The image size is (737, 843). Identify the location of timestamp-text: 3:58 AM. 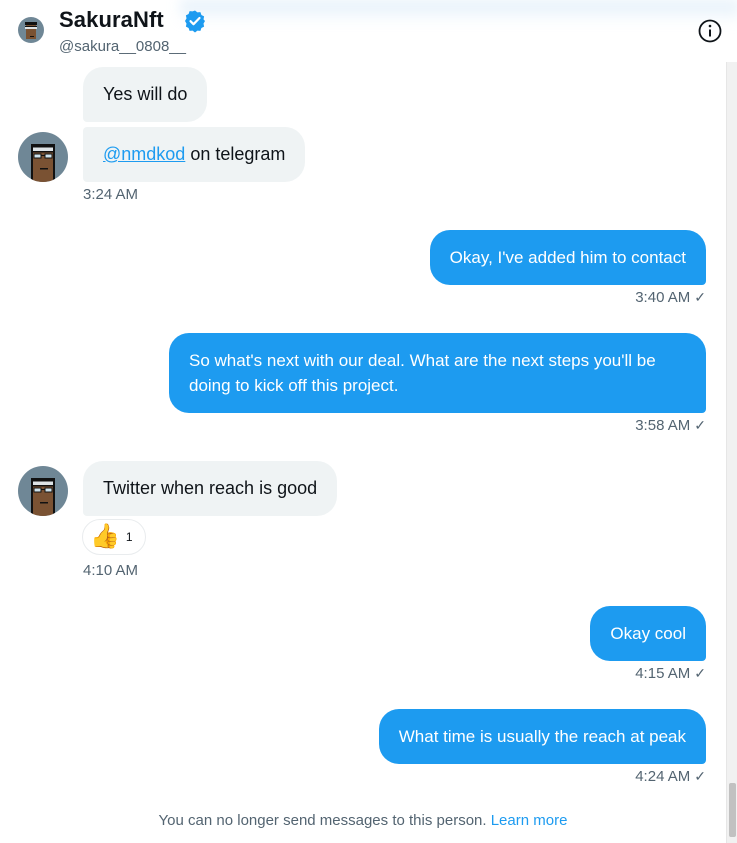
(663, 425).